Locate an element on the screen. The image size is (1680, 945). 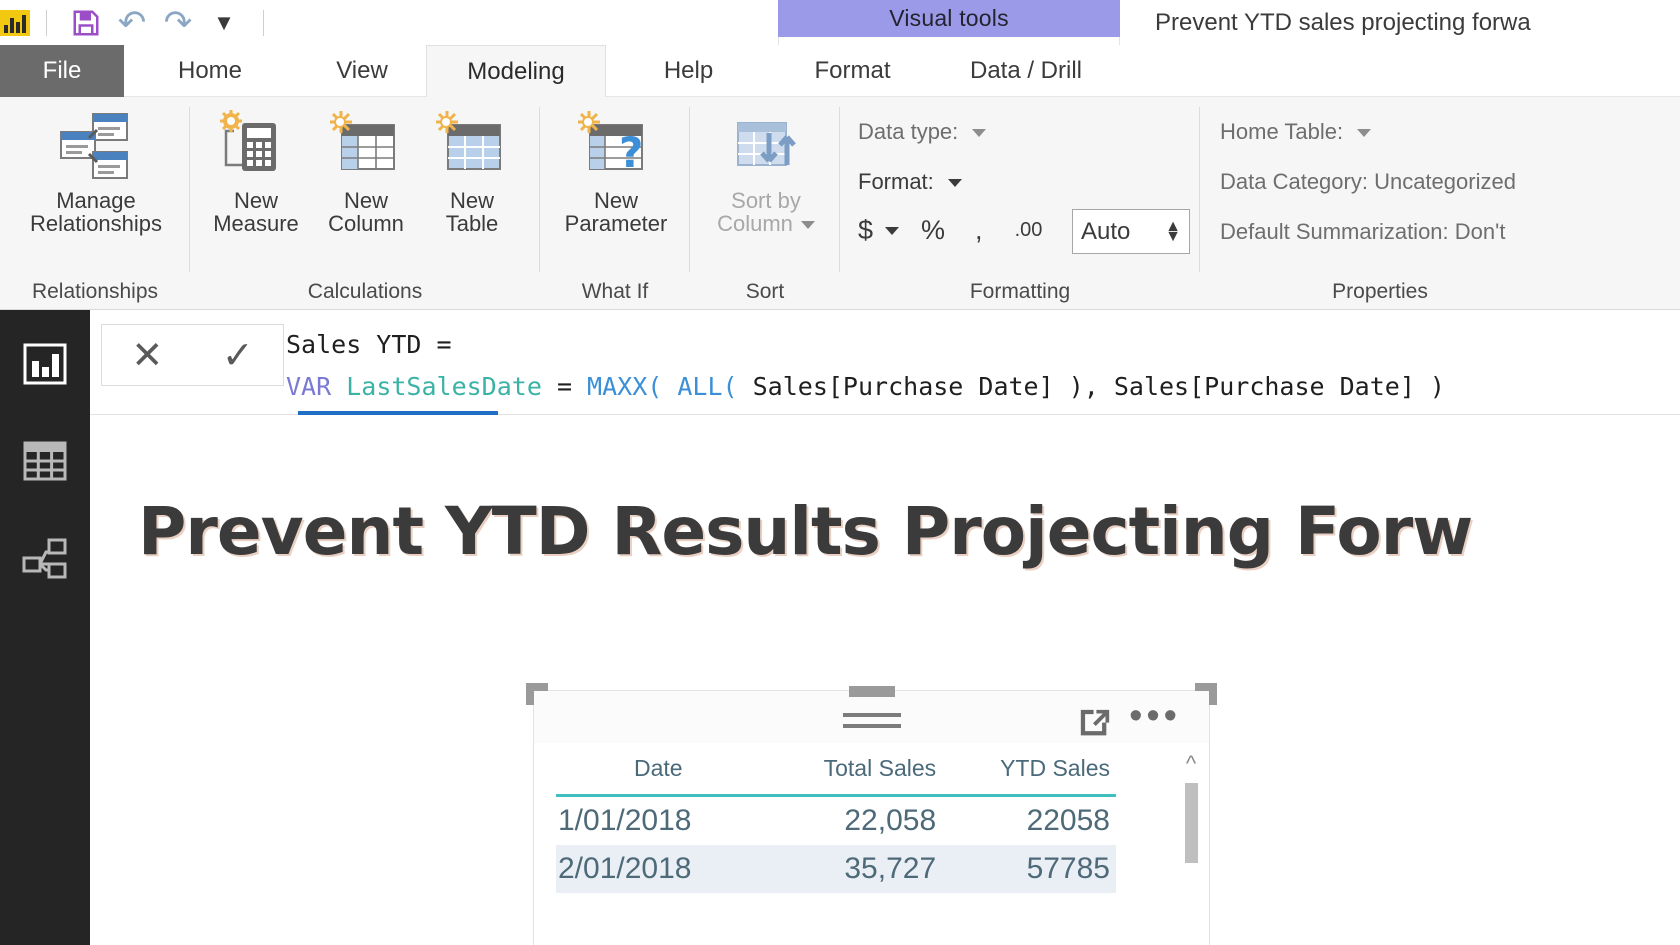
new-measure-label: New Measure is located at coordinates (256, 212).